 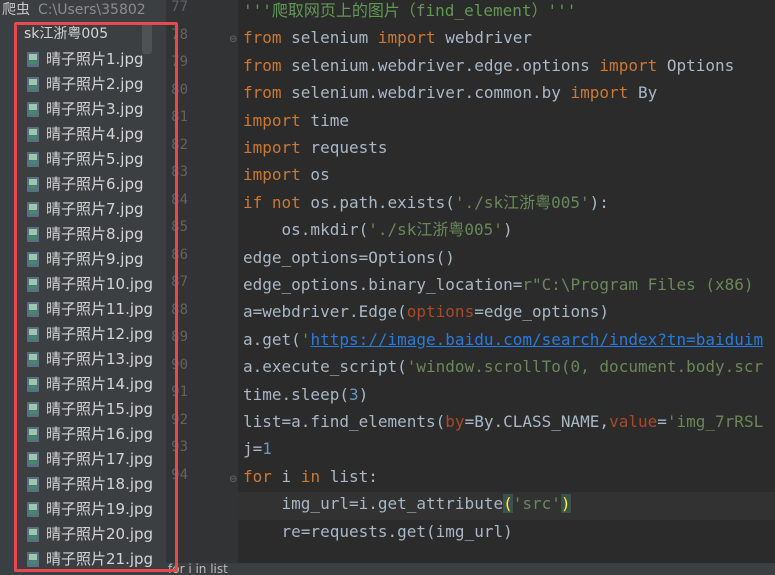 I want to click on file-item: 晴子照片17.jpg, so click(x=94, y=459).